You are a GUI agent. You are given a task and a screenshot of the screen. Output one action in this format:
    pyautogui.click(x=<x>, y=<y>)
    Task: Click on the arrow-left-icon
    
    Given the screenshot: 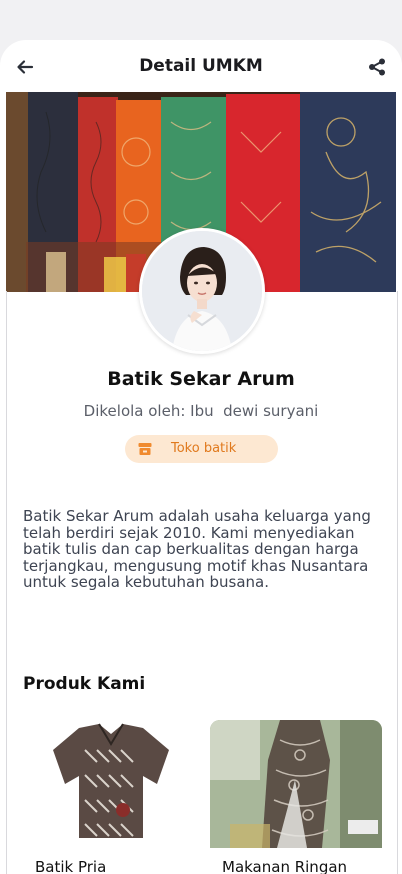 What is the action you would take?
    pyautogui.click(x=25, y=67)
    